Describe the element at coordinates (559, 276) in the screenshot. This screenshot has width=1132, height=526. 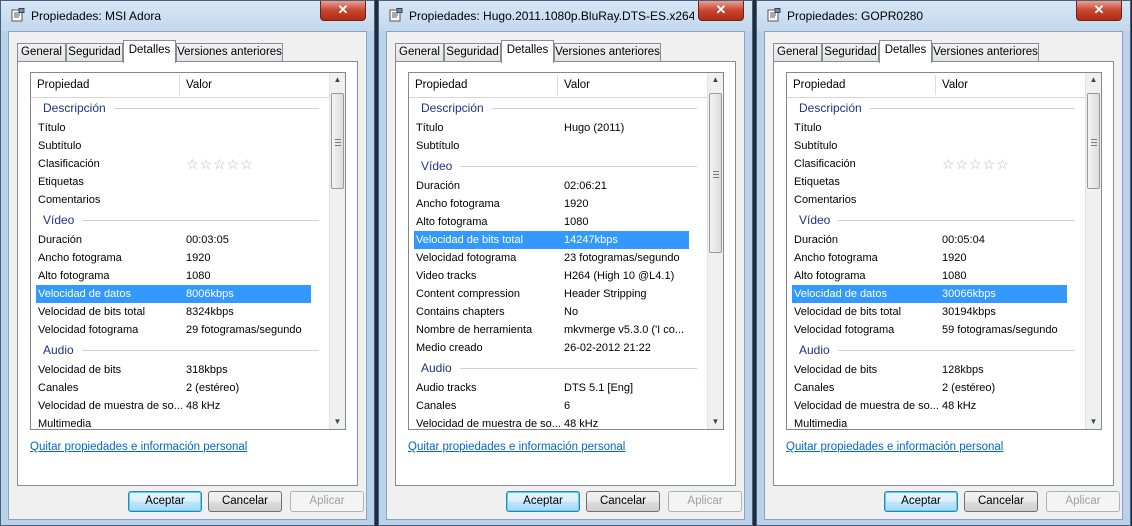
I see `property-row: Video tracks H264 (High 10 @L4.1)` at that location.